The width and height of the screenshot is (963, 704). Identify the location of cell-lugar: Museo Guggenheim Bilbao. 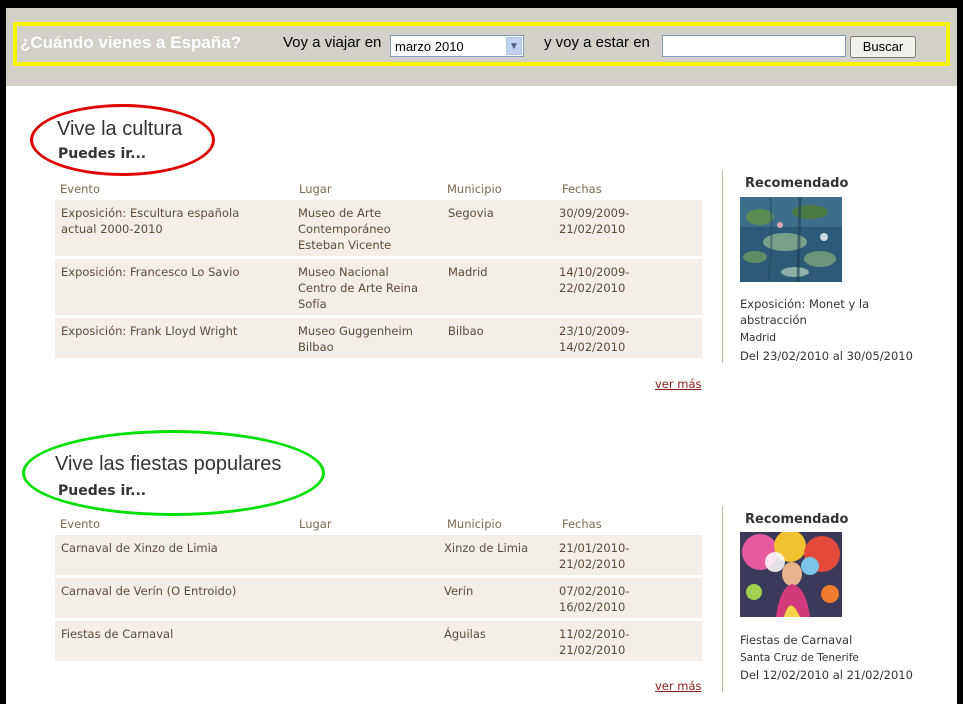
(355, 339).